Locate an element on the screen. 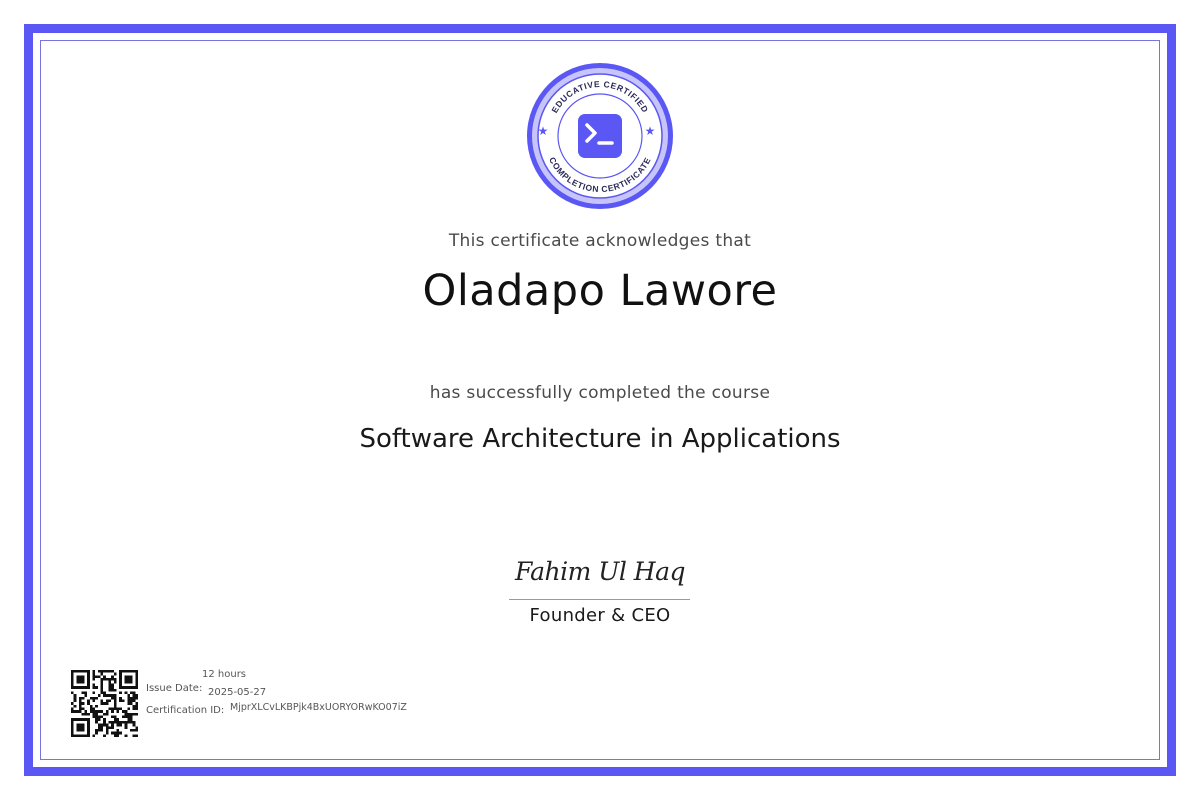  course-duration: 12 hours is located at coordinates (224, 674).